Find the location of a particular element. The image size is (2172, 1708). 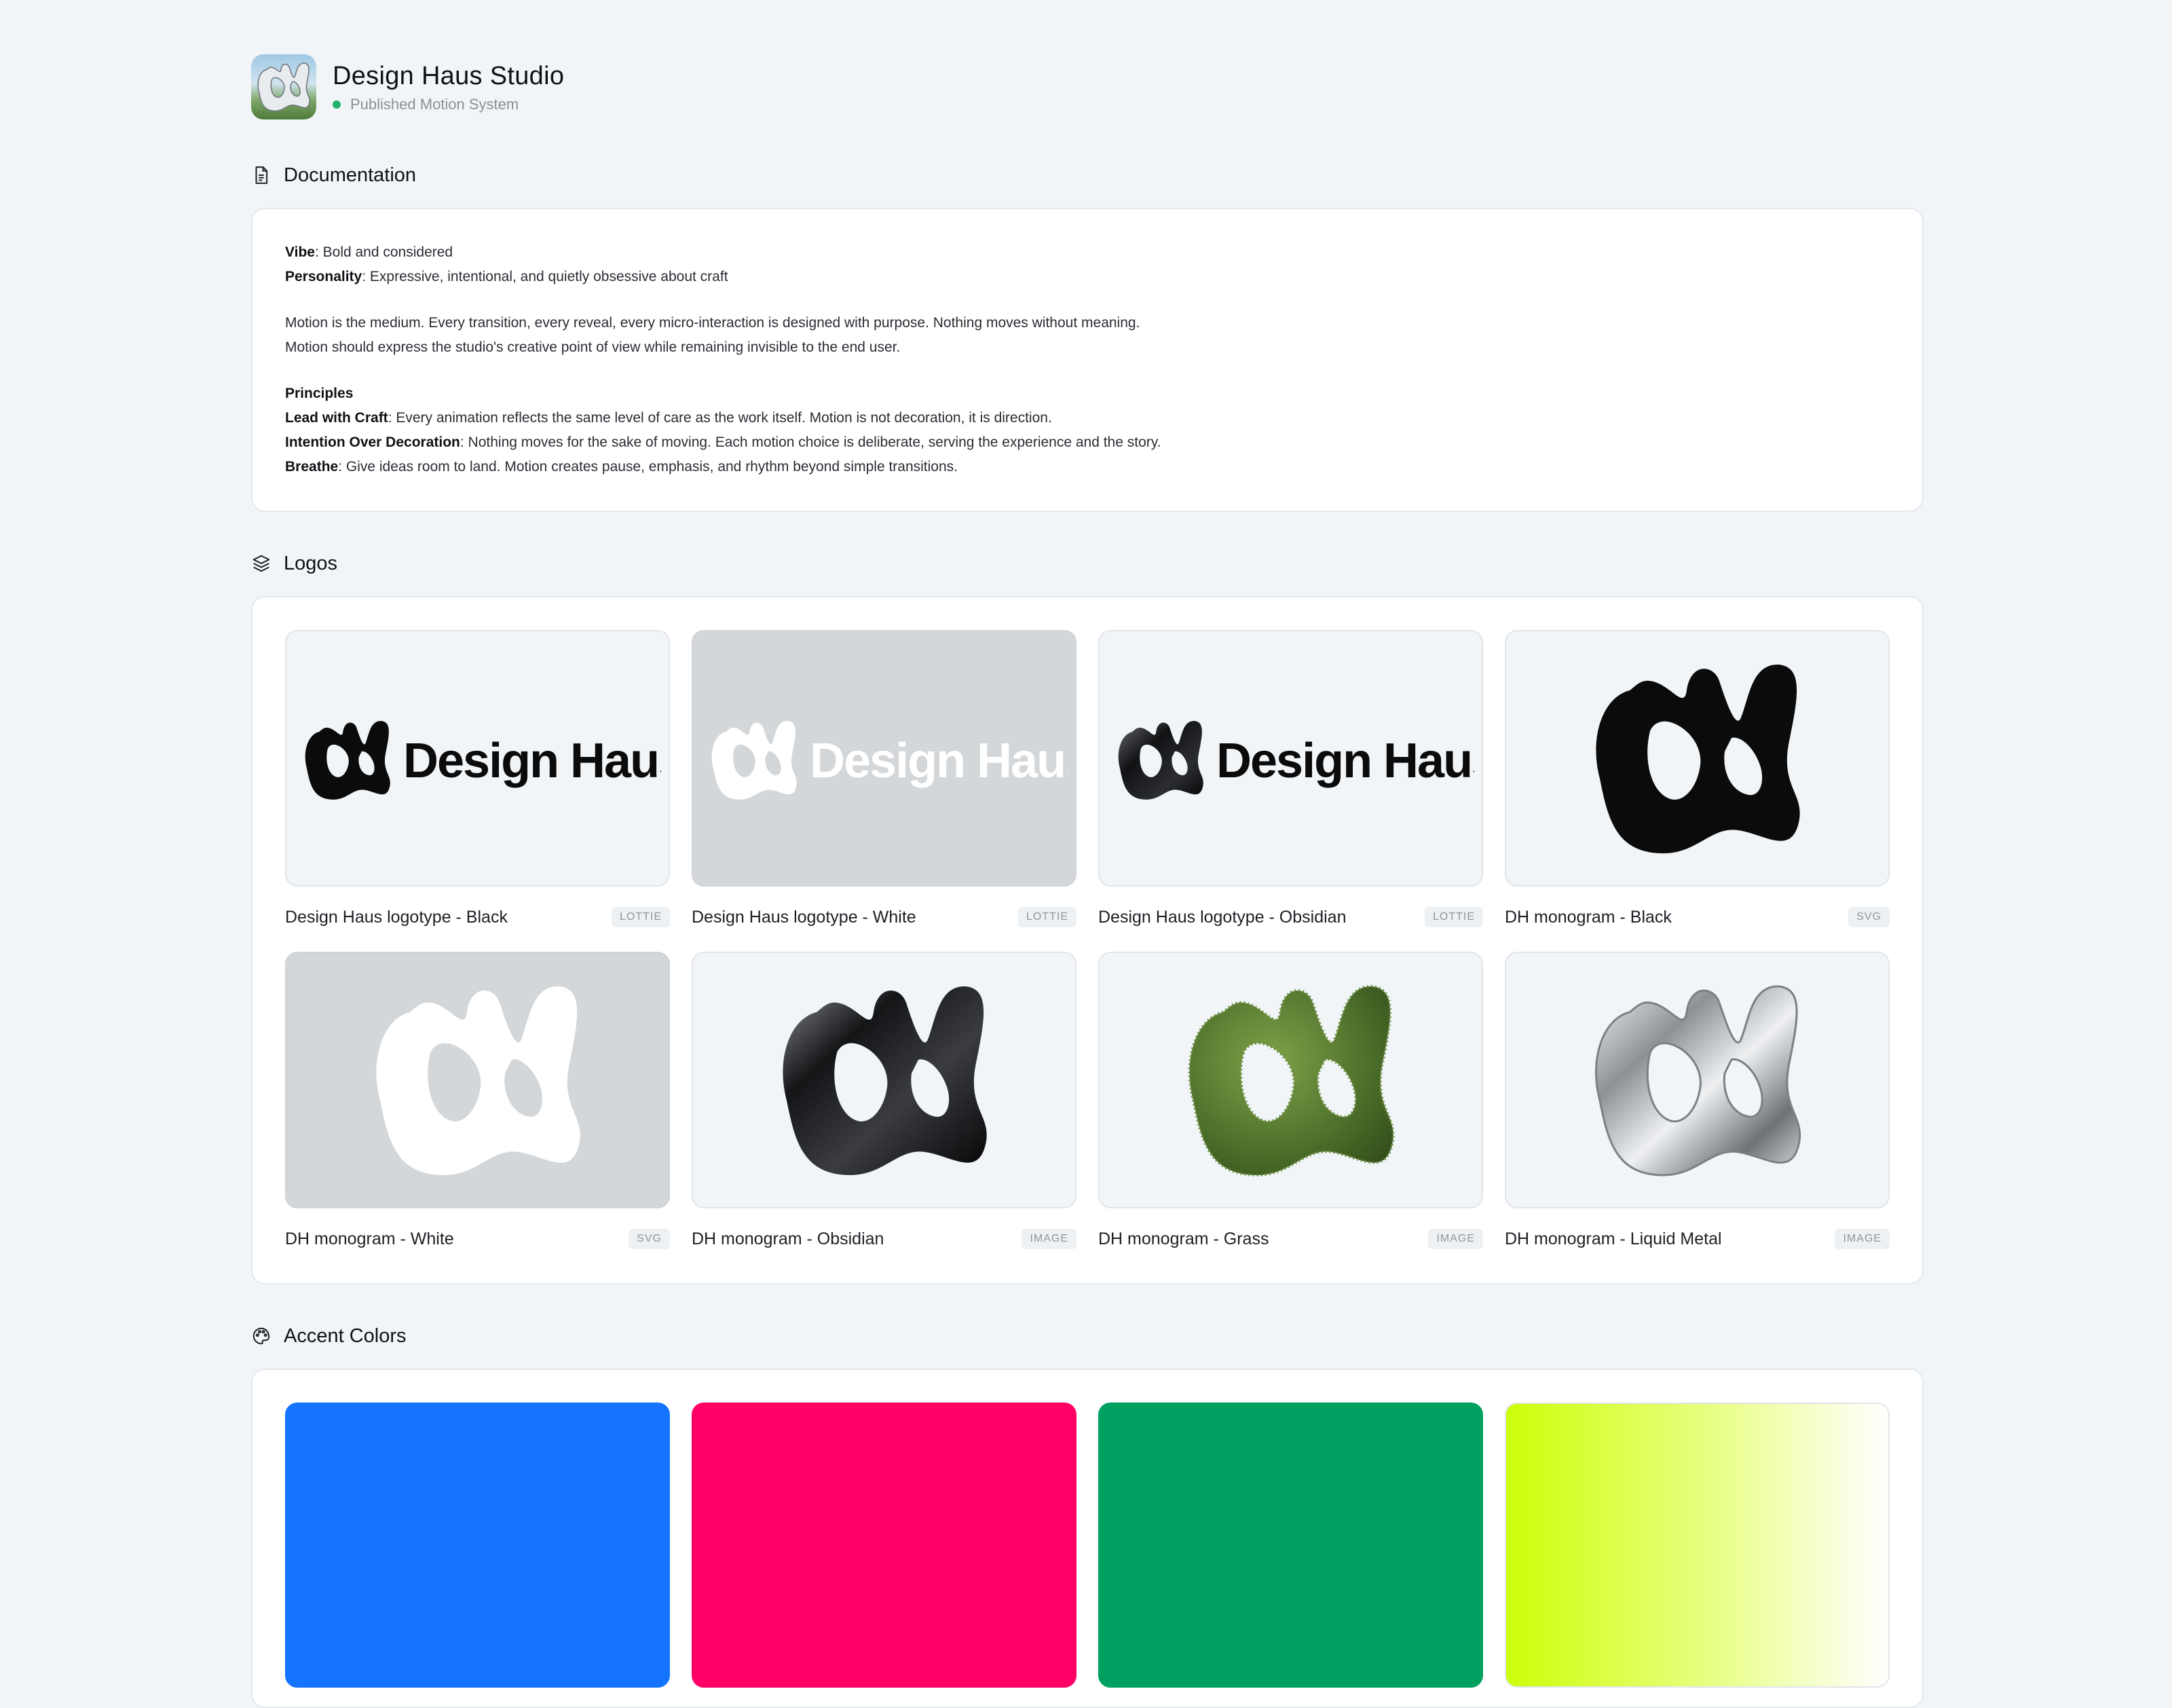

dh-logotype-obsidian-icon: Design Haus is located at coordinates (1296, 760).